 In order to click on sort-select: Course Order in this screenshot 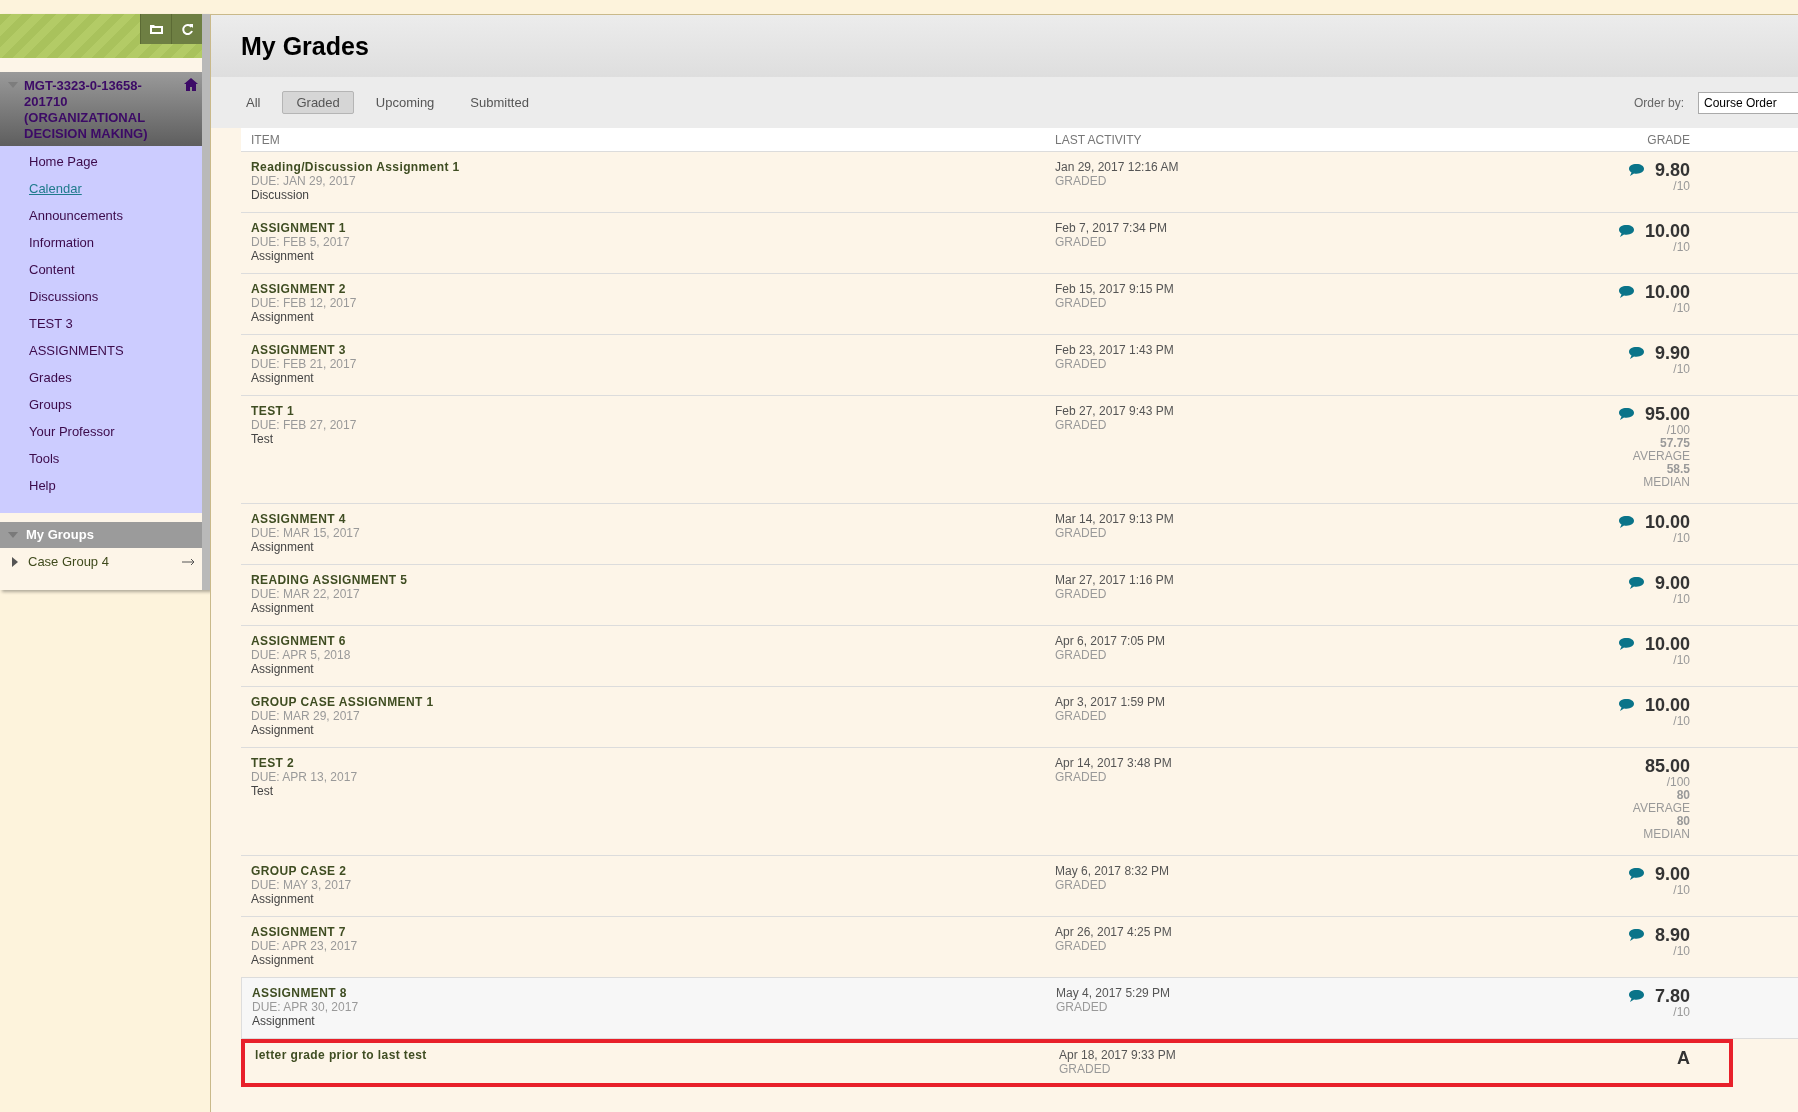, I will do `click(1748, 102)`.